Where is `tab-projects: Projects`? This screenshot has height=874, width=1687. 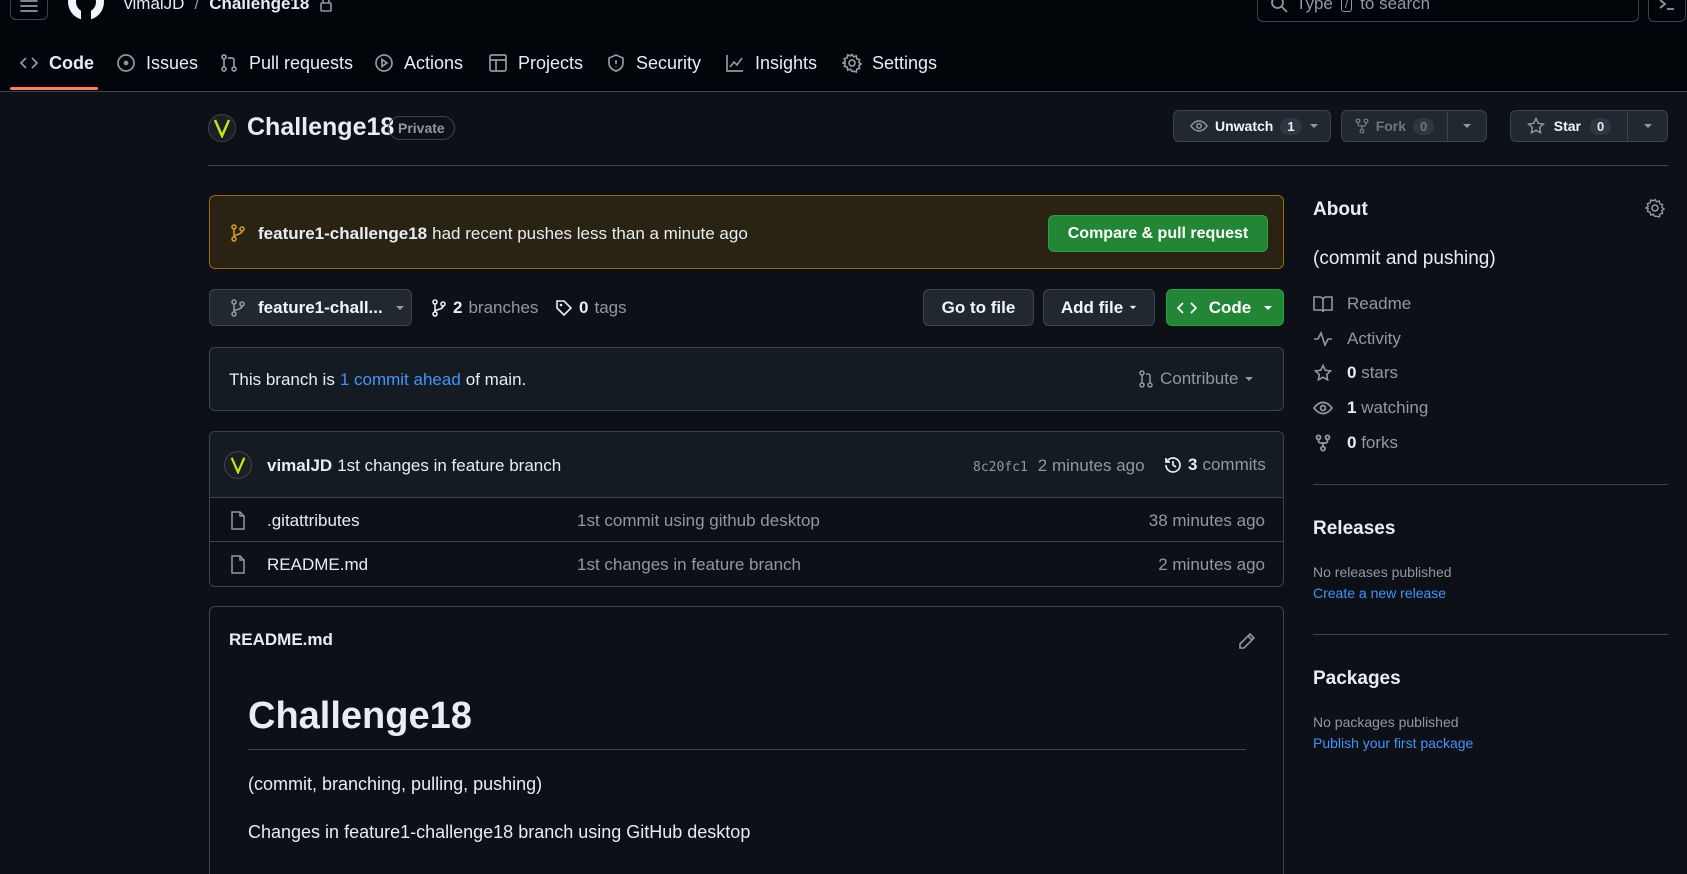 tab-projects: Projects is located at coordinates (535, 63).